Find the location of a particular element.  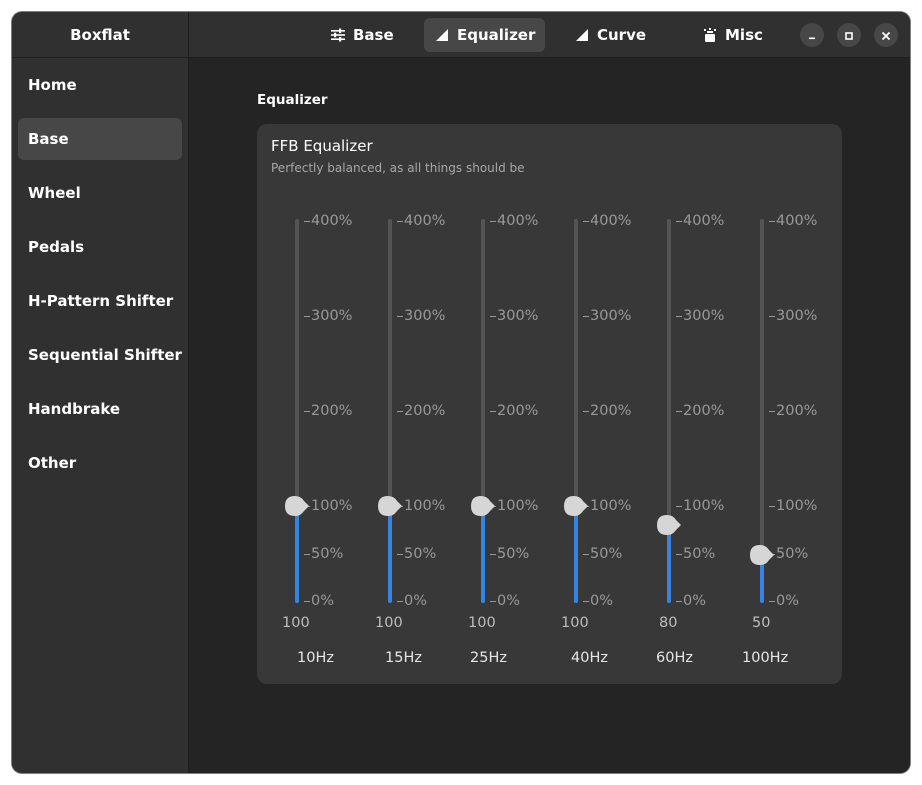

minimize-button is located at coordinates (812, 35).